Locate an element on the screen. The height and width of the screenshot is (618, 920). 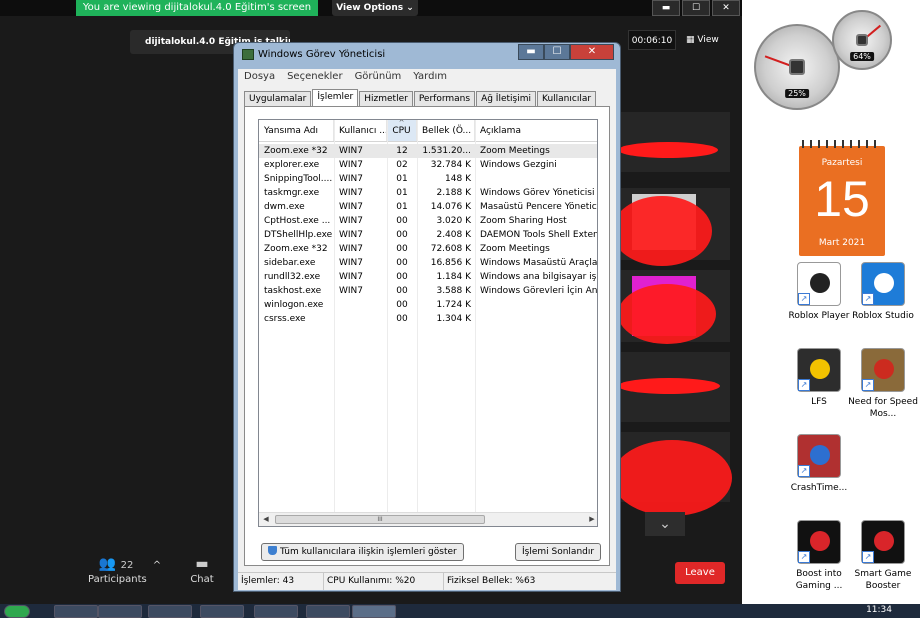
process-description: Windows Görev Yöneticisi is located at coordinates (537, 193).